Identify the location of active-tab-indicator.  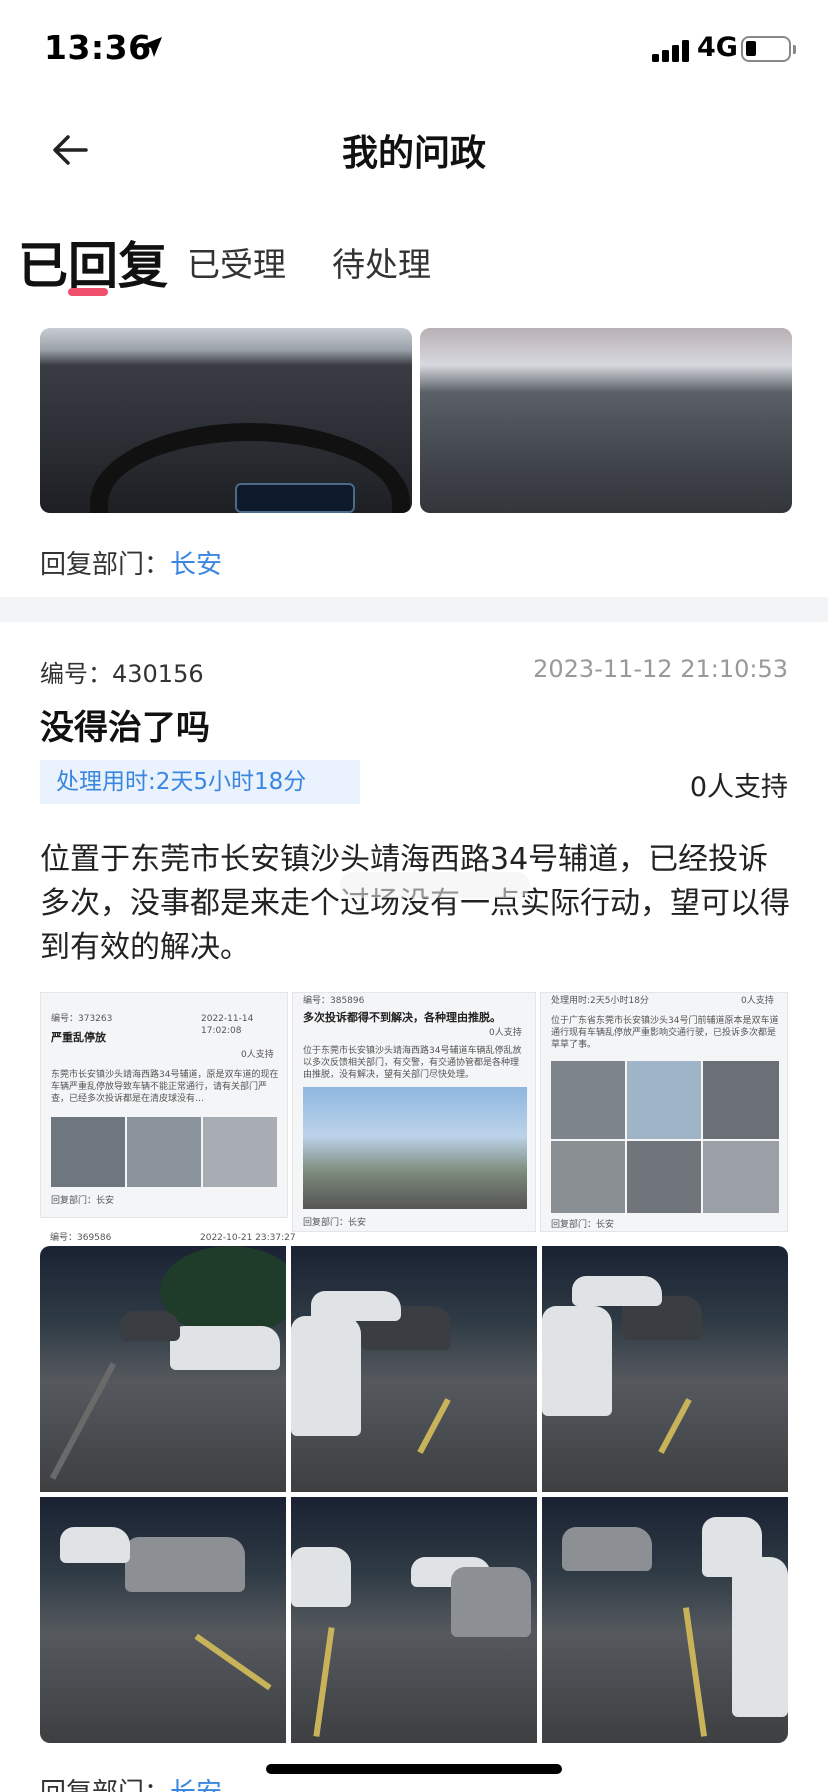
(88, 292).